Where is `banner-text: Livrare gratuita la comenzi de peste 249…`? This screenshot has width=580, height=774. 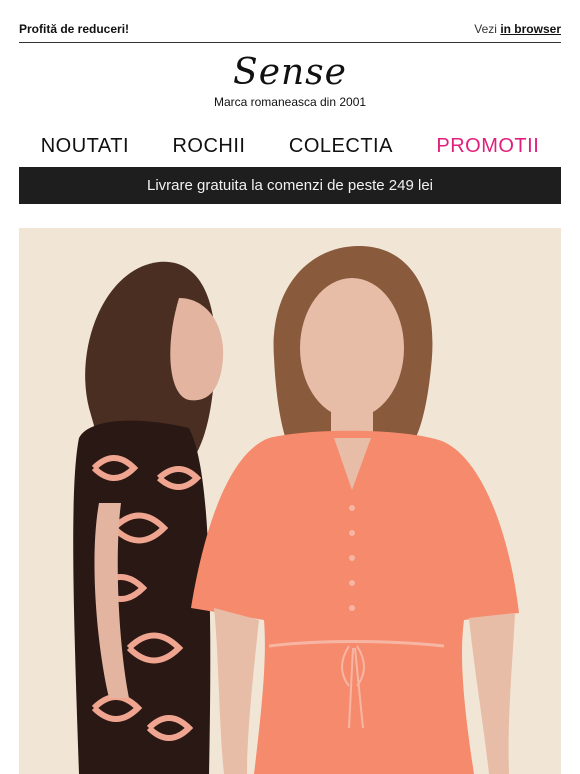 banner-text: Livrare gratuita la comenzi de peste 249… is located at coordinates (290, 185).